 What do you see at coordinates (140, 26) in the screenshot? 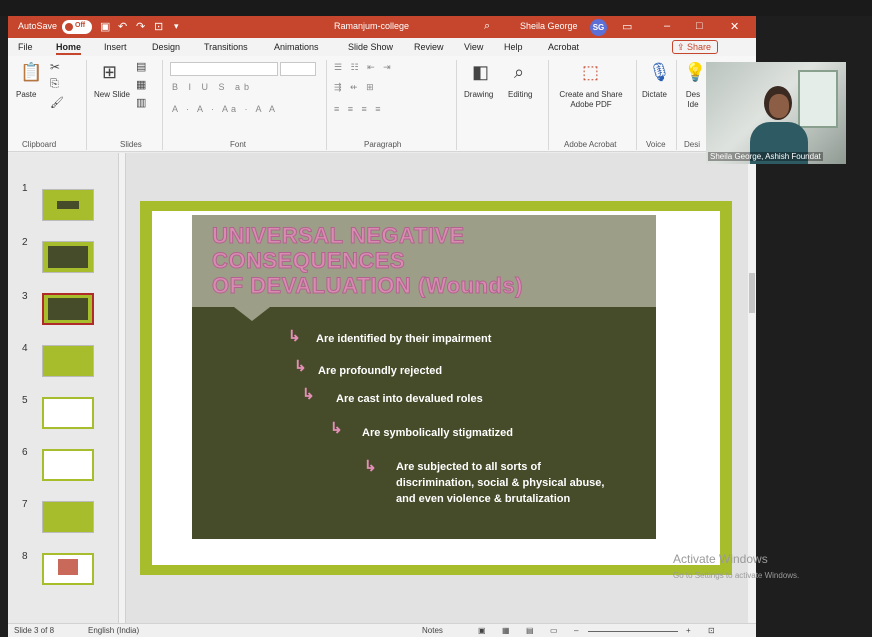
I see `redo-icon: ↷` at bounding box center [140, 26].